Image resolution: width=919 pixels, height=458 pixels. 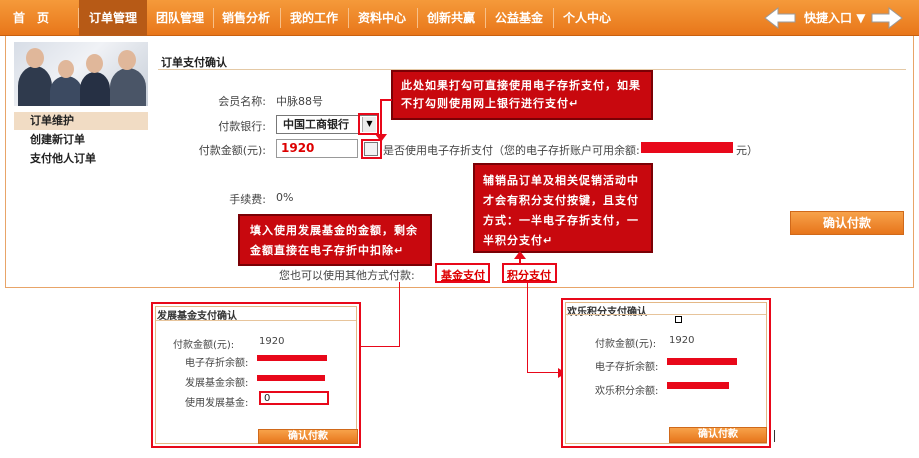 I want to click on nav-my-work: 我的工作, so click(x=314, y=18).